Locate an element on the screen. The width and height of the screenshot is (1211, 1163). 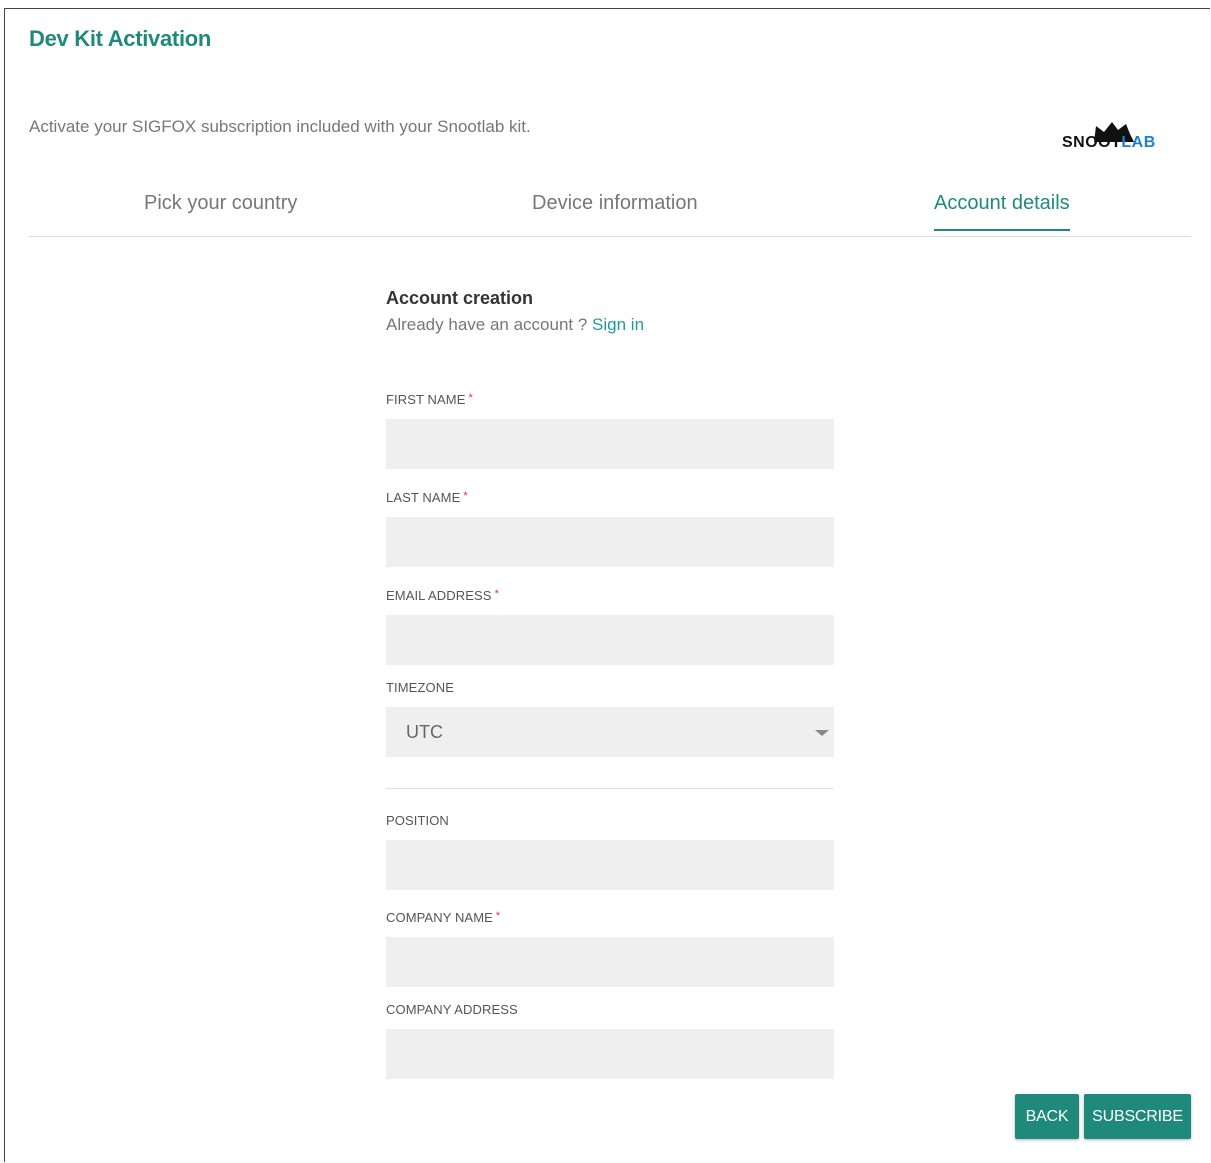
logo-text-lab: LAB is located at coordinates (1138, 142).